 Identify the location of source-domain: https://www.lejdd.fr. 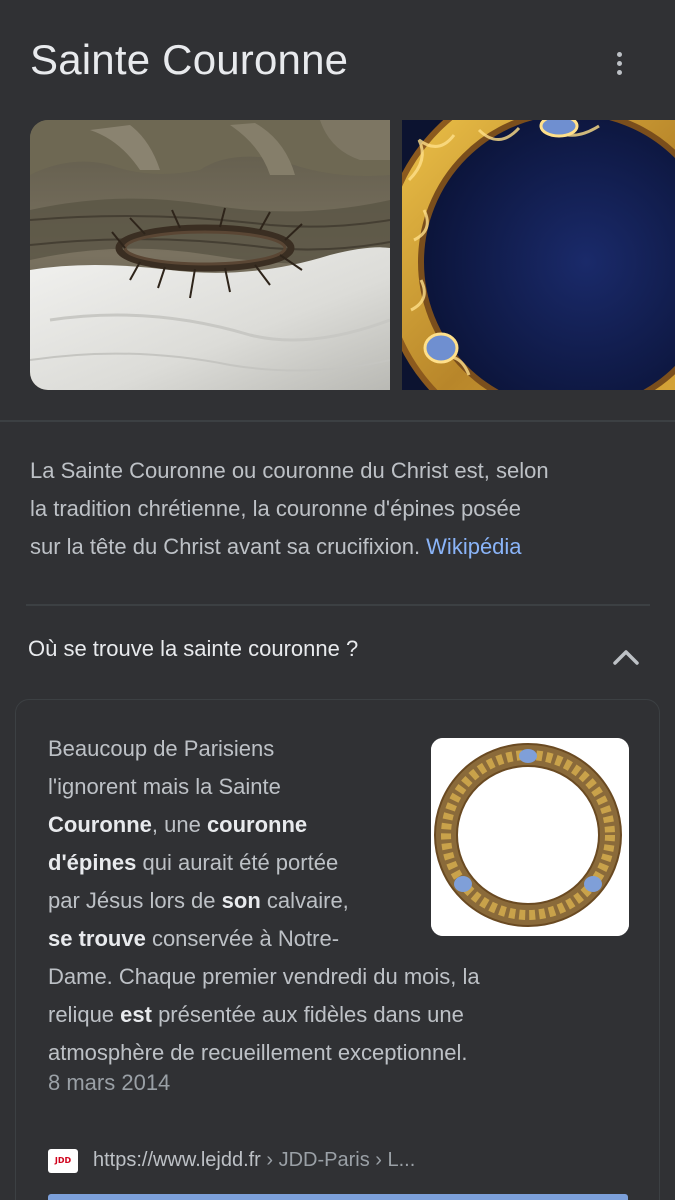
(177, 1160).